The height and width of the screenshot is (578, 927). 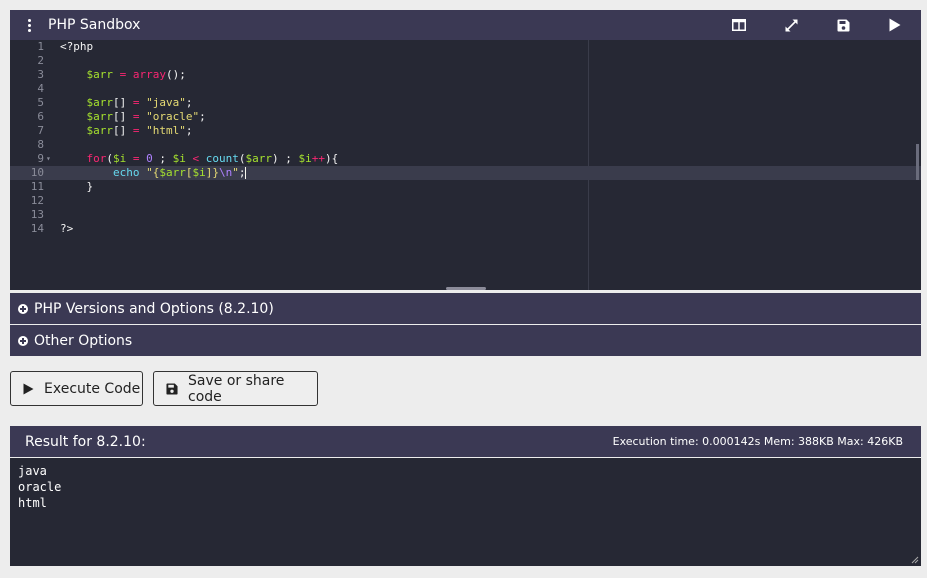 I want to click on fullscreen-button, so click(x=791, y=25).